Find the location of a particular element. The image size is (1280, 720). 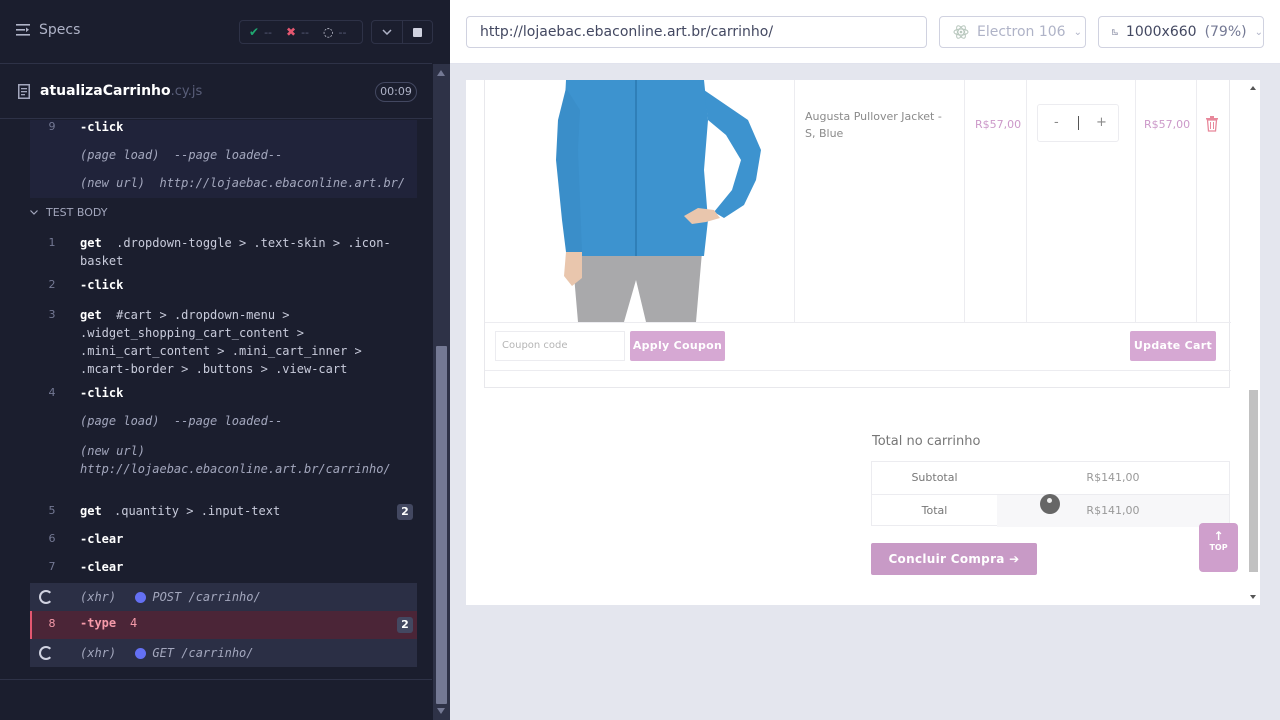

xhr-row: (xhr) GET /carrinho/ is located at coordinates (223, 653).